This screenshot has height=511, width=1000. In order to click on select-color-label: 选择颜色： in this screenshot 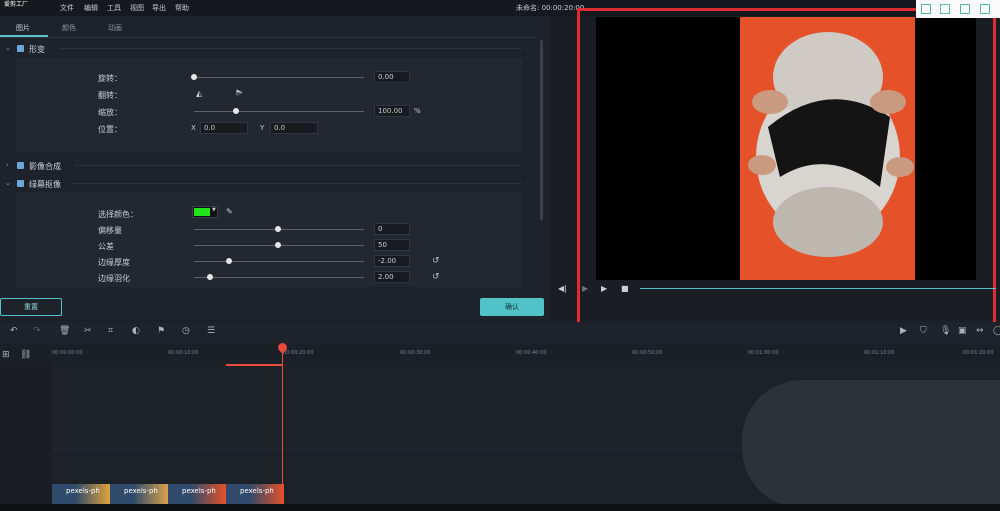, I will do `click(118, 214)`.